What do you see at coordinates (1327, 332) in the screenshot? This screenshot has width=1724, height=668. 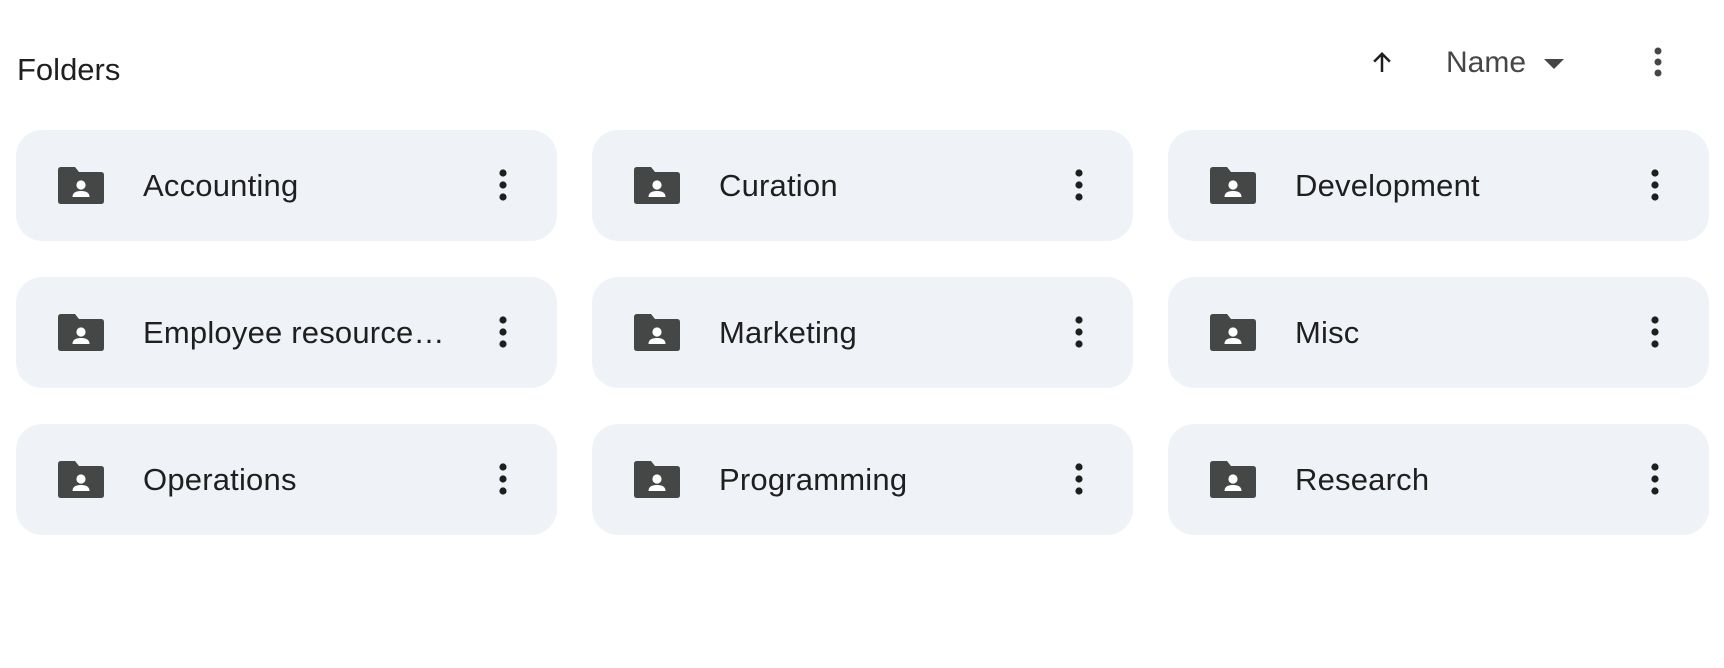 I see `folder-name: Misc` at bounding box center [1327, 332].